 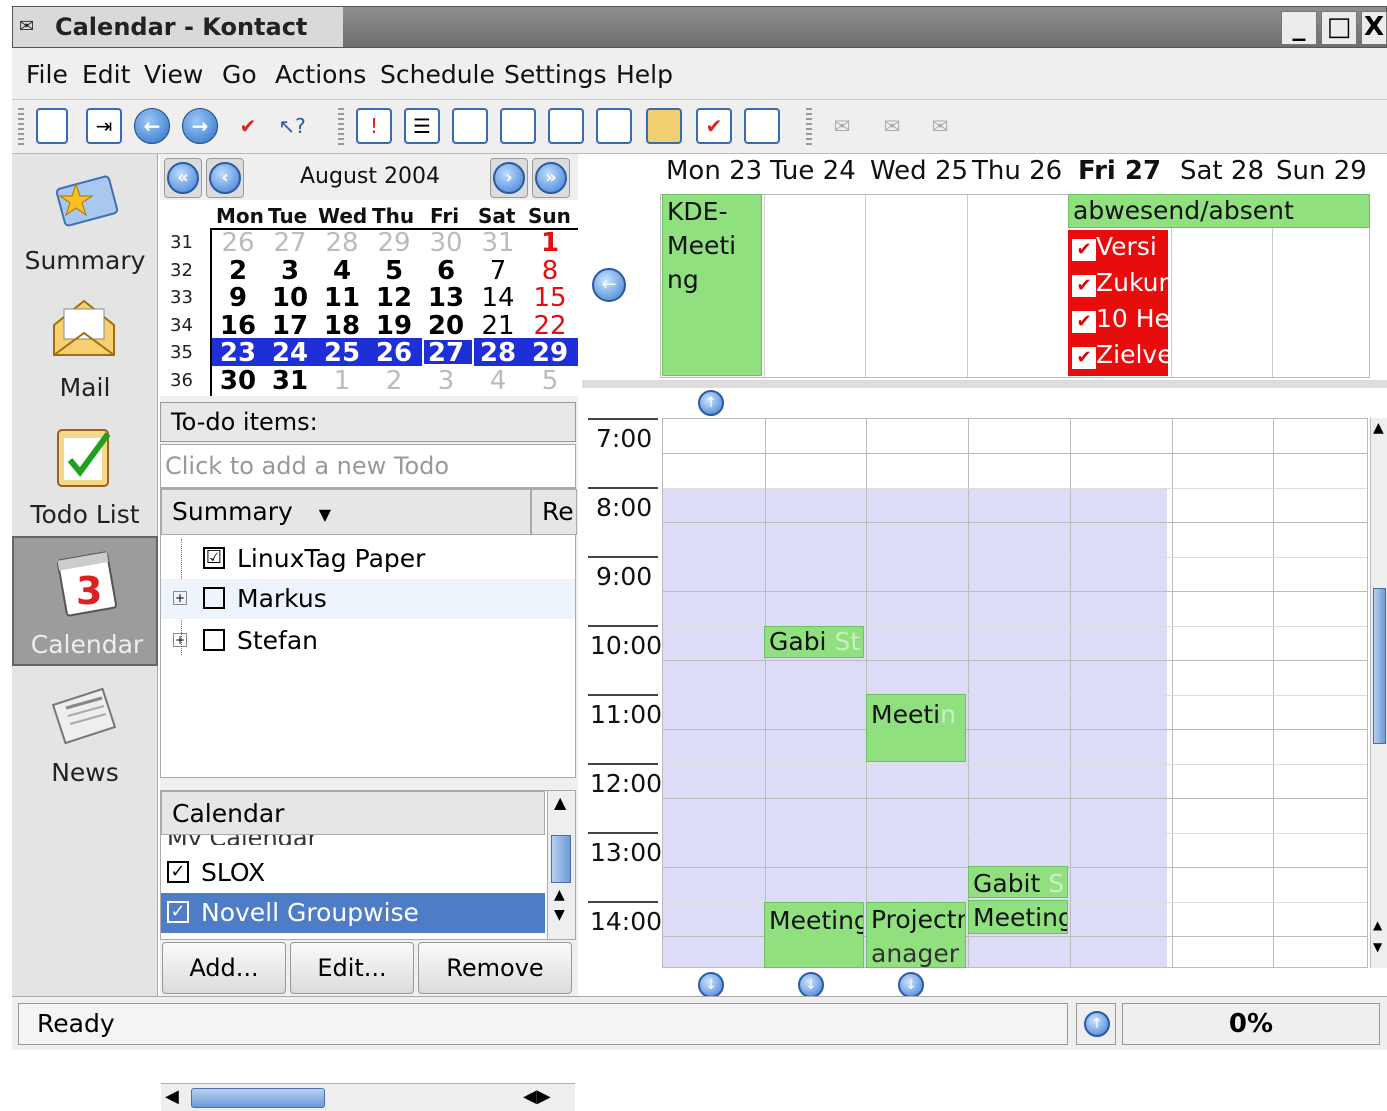 I want to click on event-gabit: Gabit S, so click(x=1018, y=882).